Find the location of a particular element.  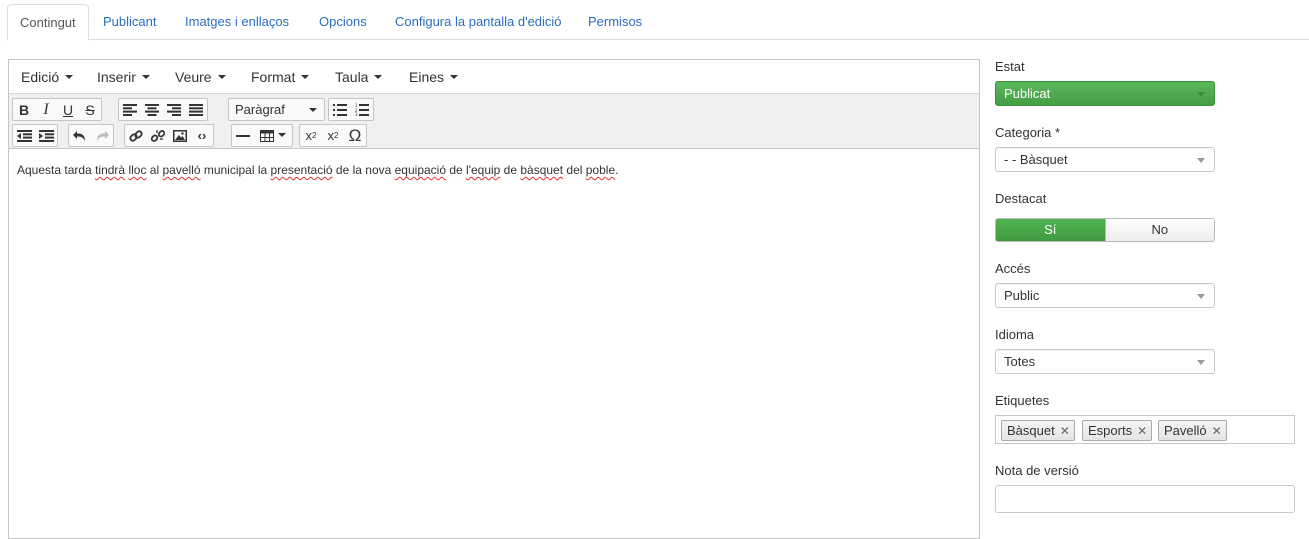

subscript-icon: x2 is located at coordinates (311, 135).